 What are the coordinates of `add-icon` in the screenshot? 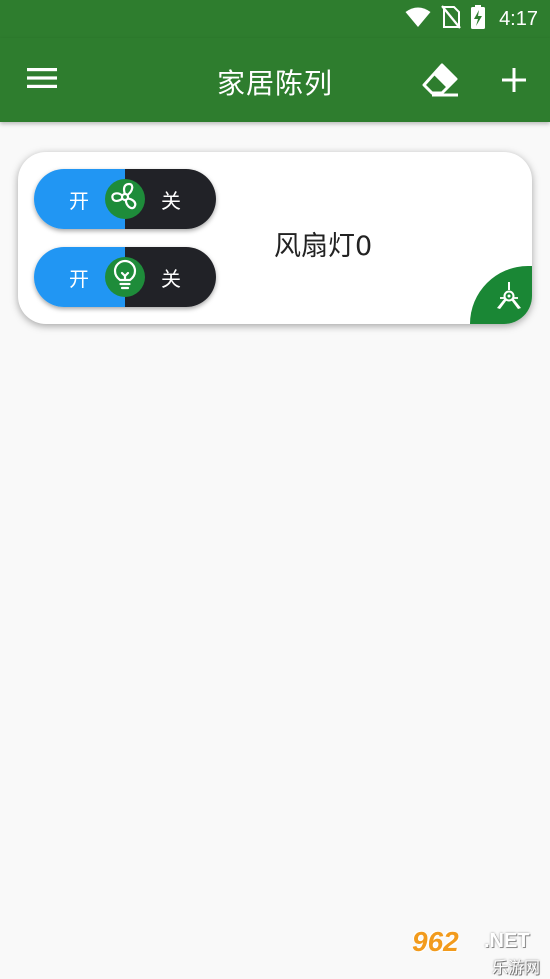 It's located at (514, 82).